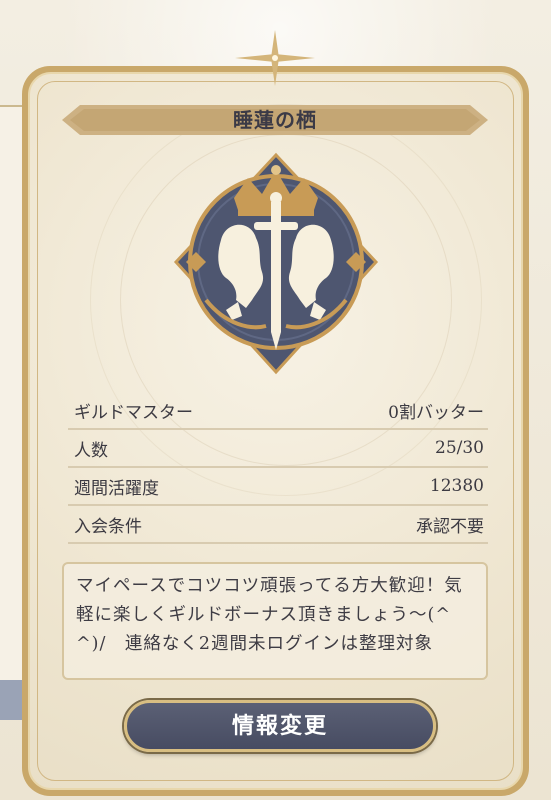  What do you see at coordinates (280, 726) in the screenshot?
I see `edit-info-button: 情報変更` at bounding box center [280, 726].